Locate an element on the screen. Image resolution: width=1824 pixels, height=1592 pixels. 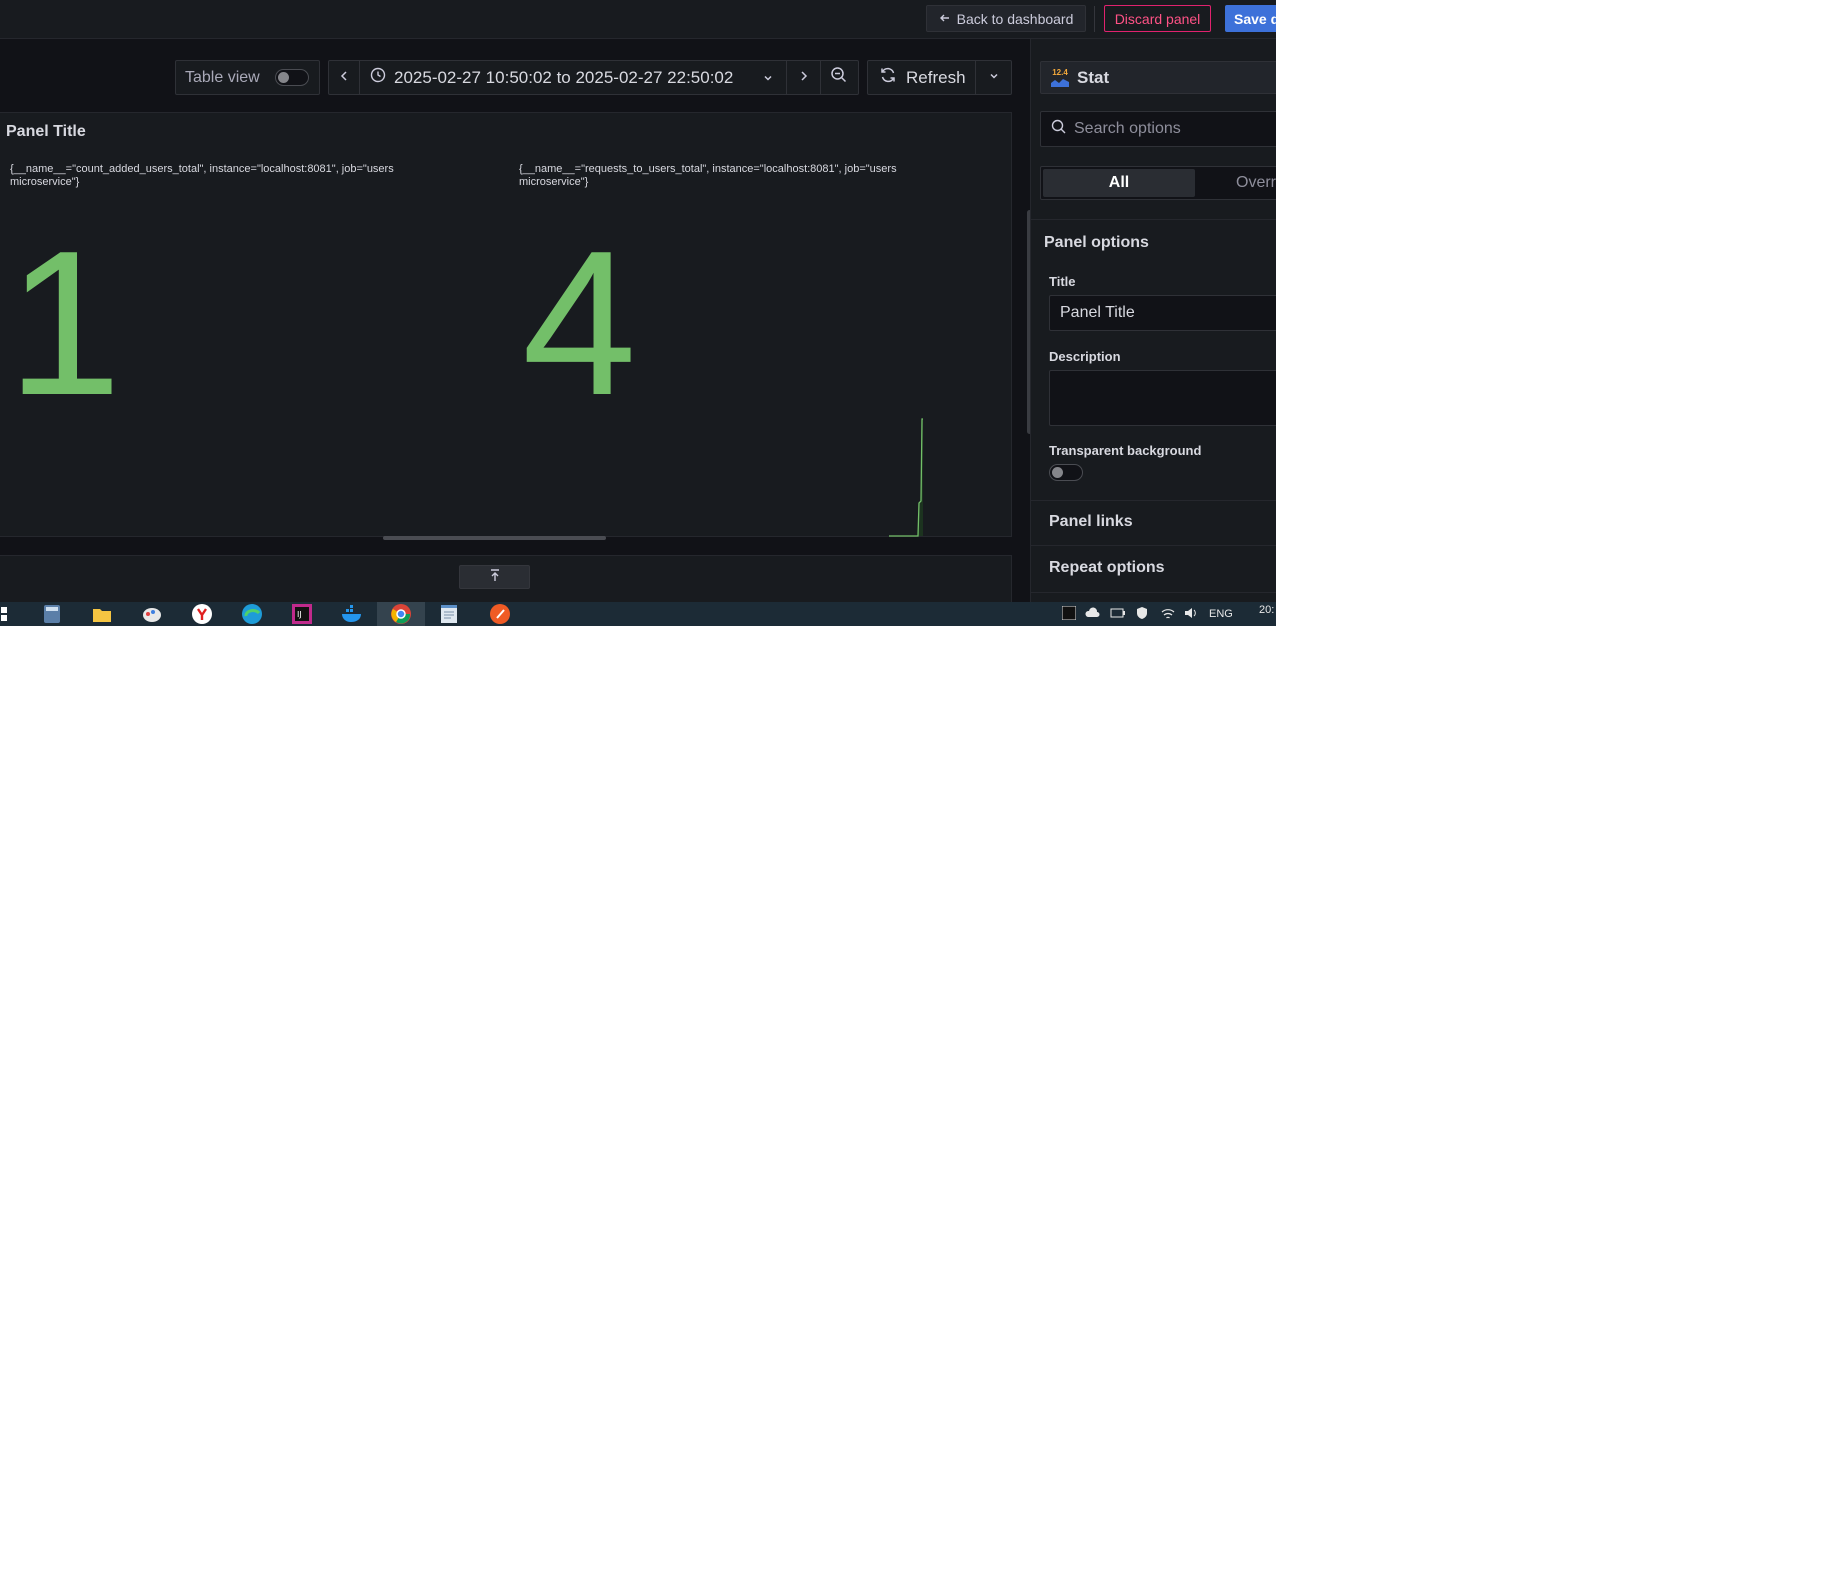
language-indicator: ENG is located at coordinates (1221, 614).